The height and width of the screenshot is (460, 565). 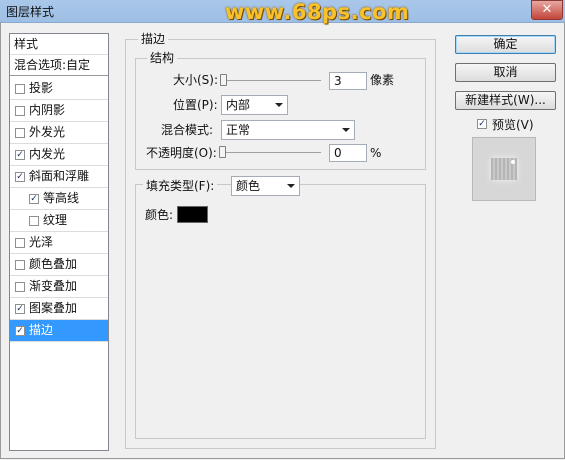 What do you see at coordinates (59, 331) in the screenshot?
I see `style-item: ✓ 描边` at bounding box center [59, 331].